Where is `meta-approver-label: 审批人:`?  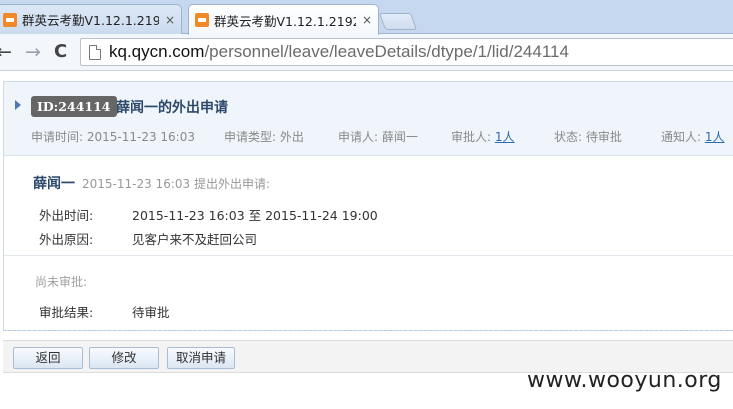 meta-approver-label: 审批人: is located at coordinates (471, 137).